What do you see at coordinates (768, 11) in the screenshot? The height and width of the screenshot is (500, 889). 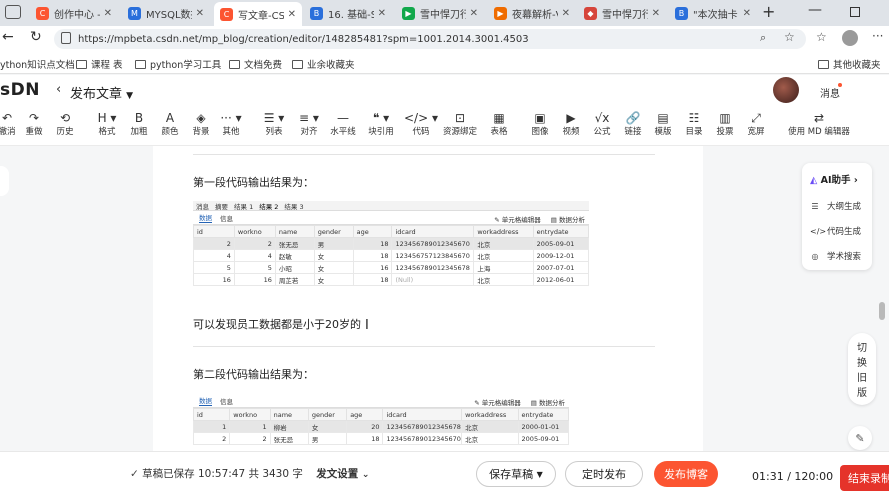 I see `new-tab-icon: +` at bounding box center [768, 11].